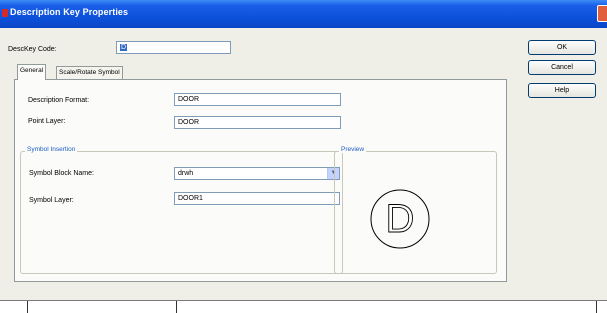  I want to click on desc-key-code-label: DescKey Code:, so click(32, 49).